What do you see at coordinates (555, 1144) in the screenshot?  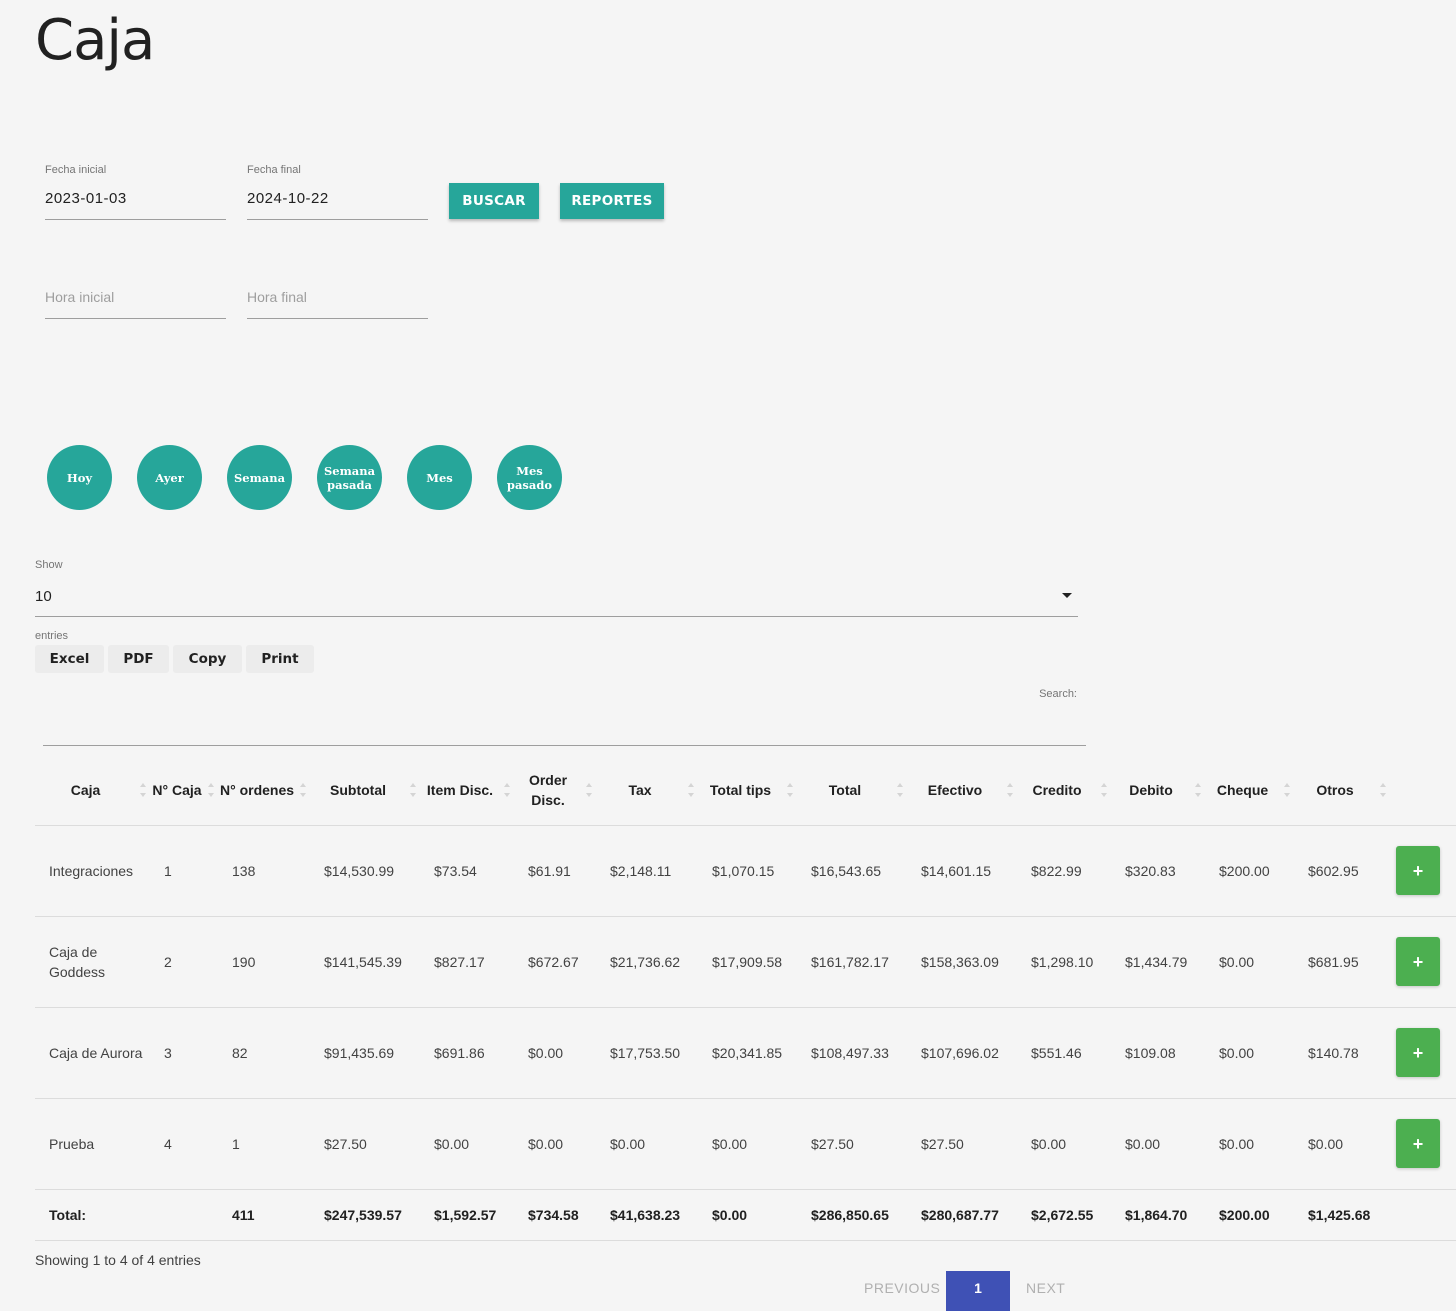 I see `cell-order-disc: $0.00` at bounding box center [555, 1144].